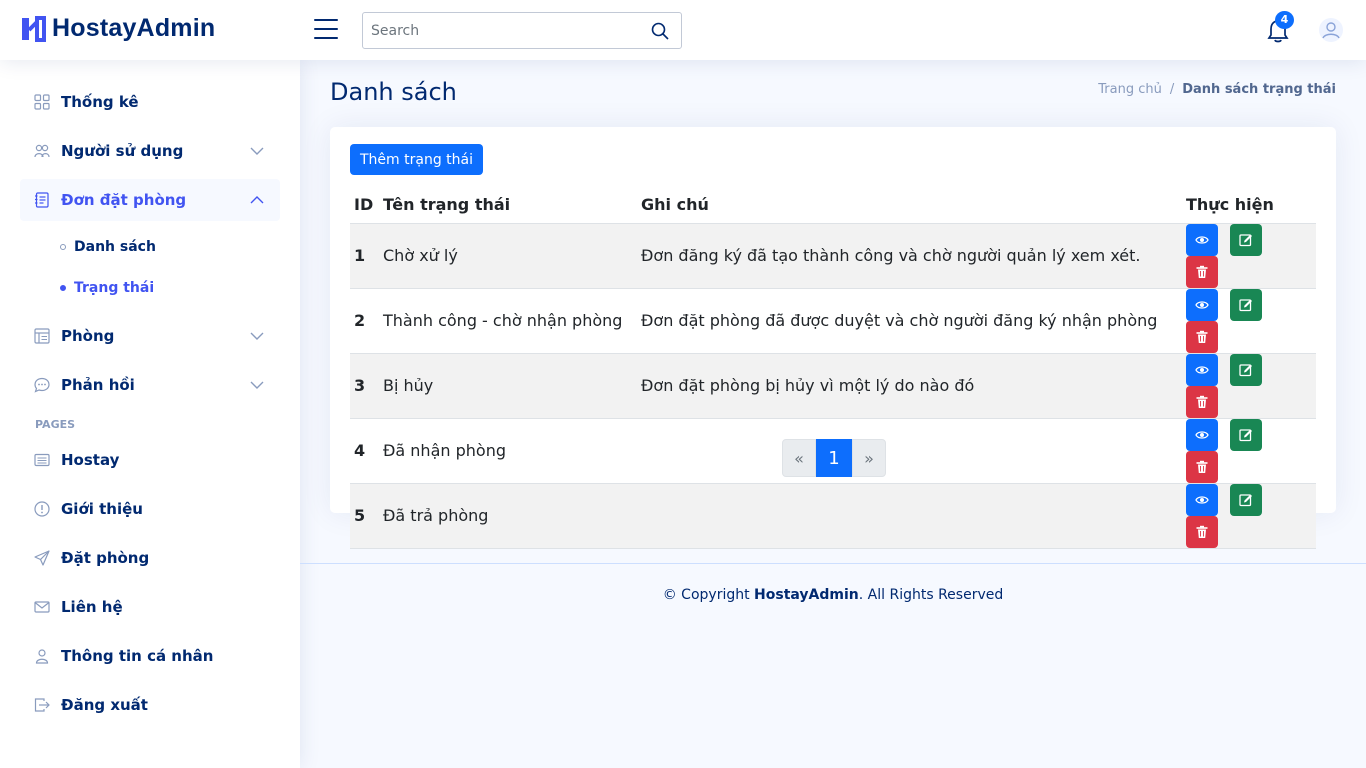 This screenshot has height=768, width=1366. What do you see at coordinates (115, 247) in the screenshot?
I see `sidebar-subitem-label: Danh sách` at bounding box center [115, 247].